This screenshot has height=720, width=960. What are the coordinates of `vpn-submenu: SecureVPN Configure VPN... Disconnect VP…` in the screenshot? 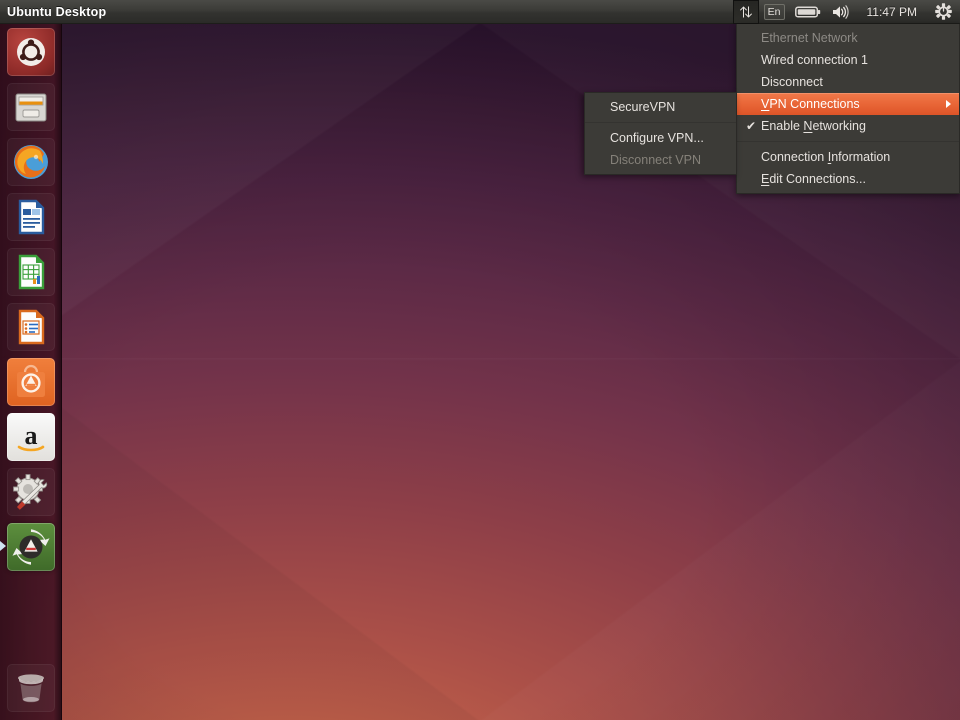 It's located at (660, 133).